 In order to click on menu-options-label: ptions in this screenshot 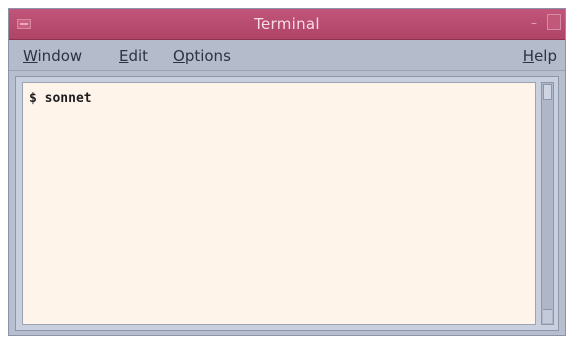, I will do `click(207, 56)`.